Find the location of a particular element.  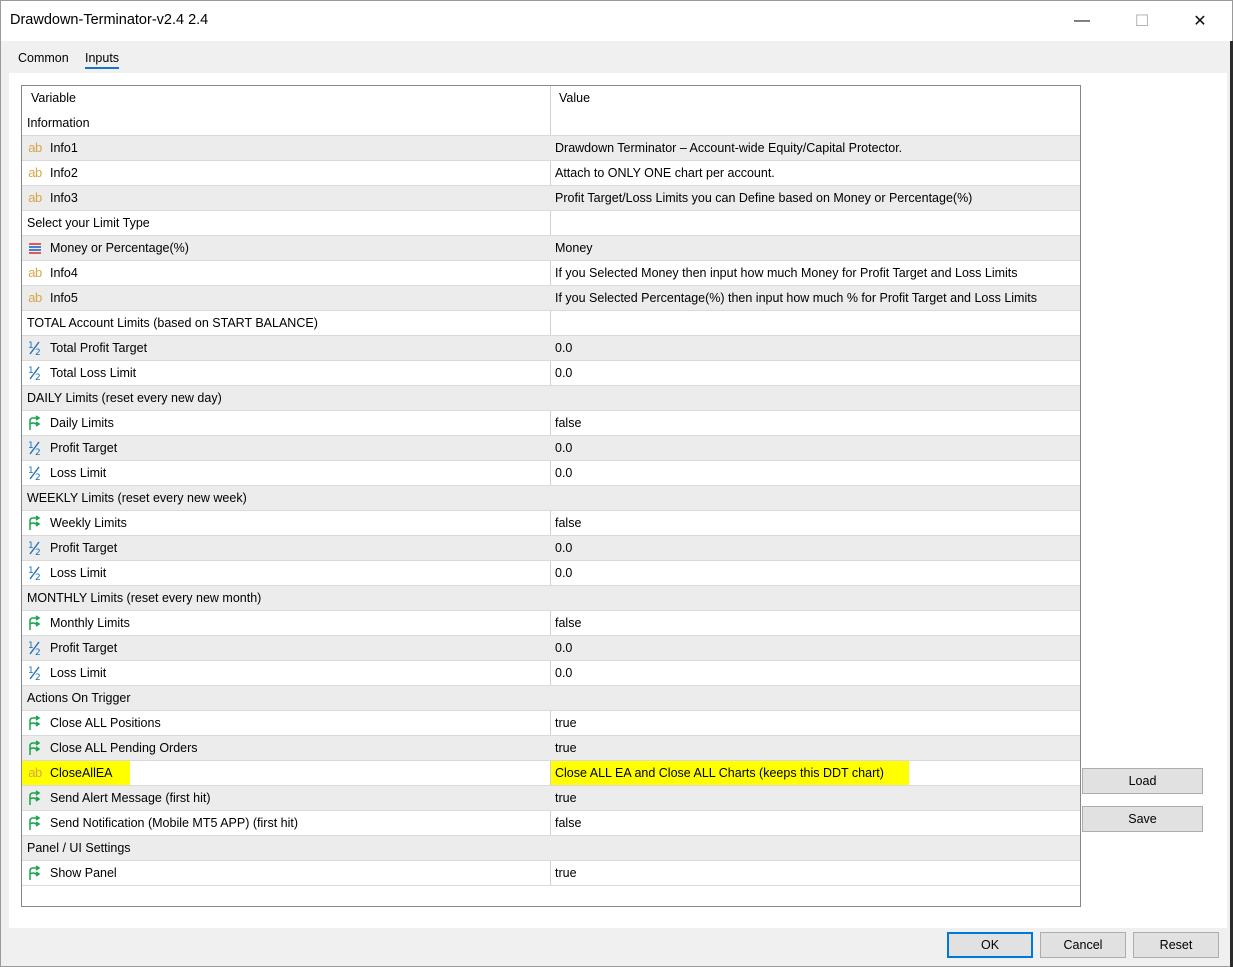

variable-label: Info5 is located at coordinates (64, 298).